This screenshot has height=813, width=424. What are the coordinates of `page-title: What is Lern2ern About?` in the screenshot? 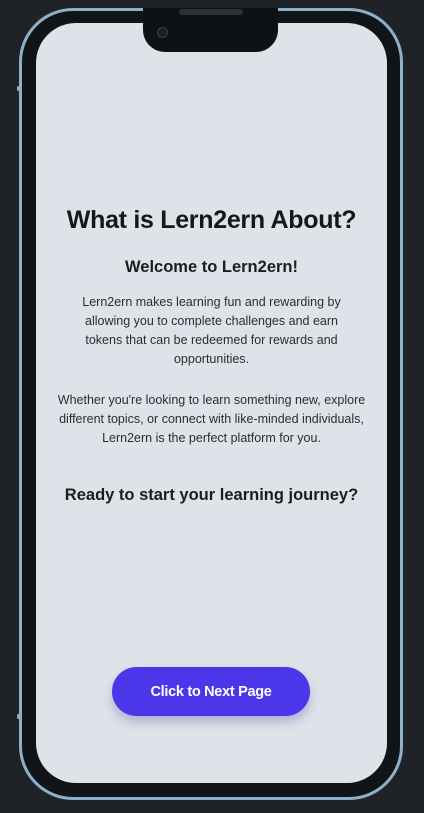 It's located at (211, 220).